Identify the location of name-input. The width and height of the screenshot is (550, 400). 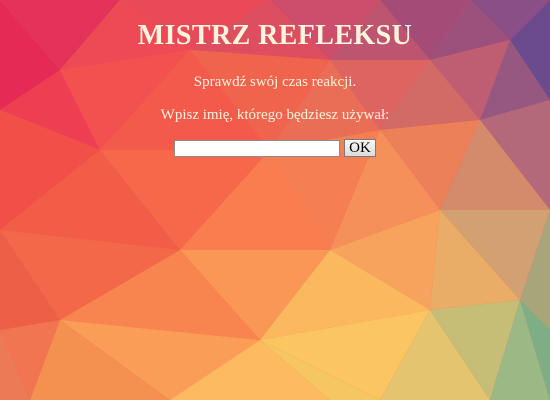
(257, 148).